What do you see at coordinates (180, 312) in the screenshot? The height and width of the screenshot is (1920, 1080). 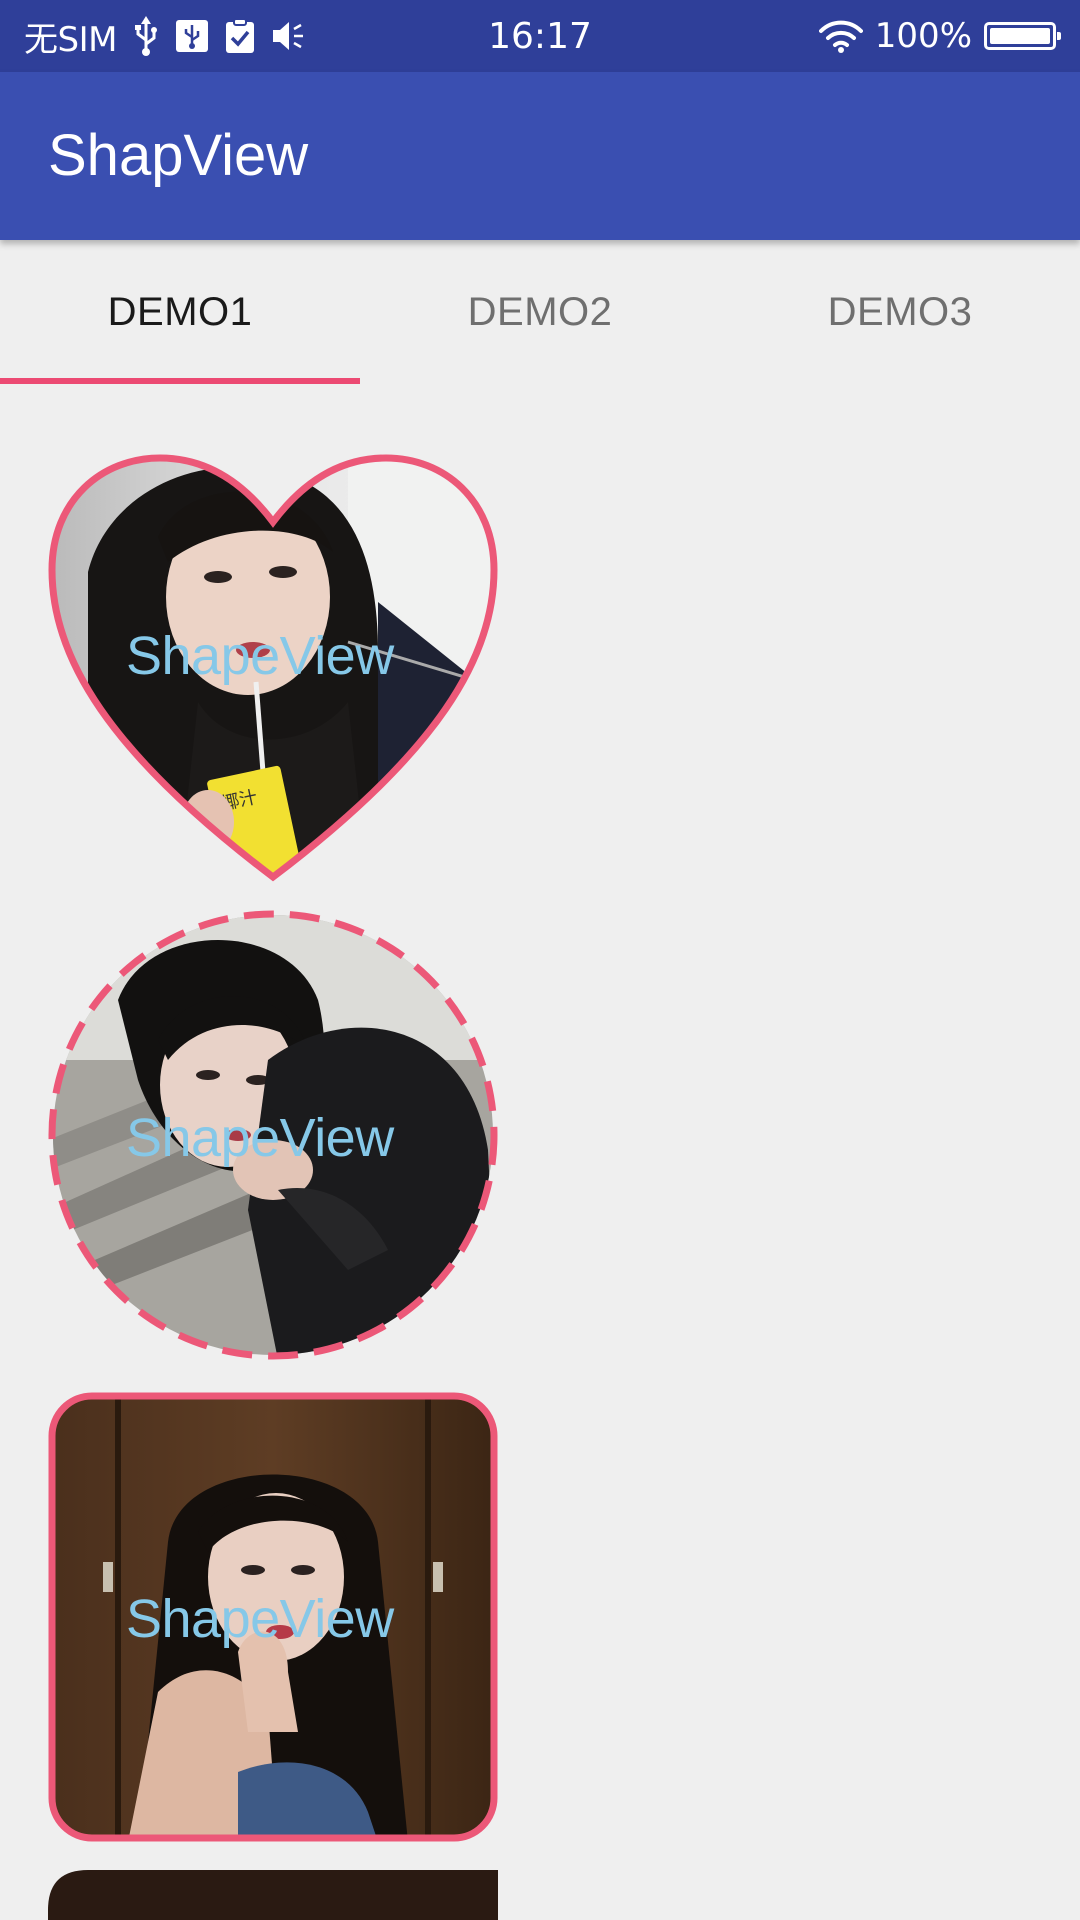 I see `tab-demo1: DEMO1` at bounding box center [180, 312].